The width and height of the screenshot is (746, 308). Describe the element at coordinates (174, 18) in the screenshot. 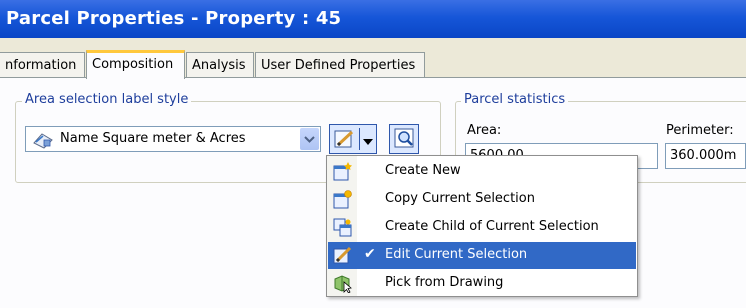

I see `window-title: Parcel Properties - Property : 45` at that location.